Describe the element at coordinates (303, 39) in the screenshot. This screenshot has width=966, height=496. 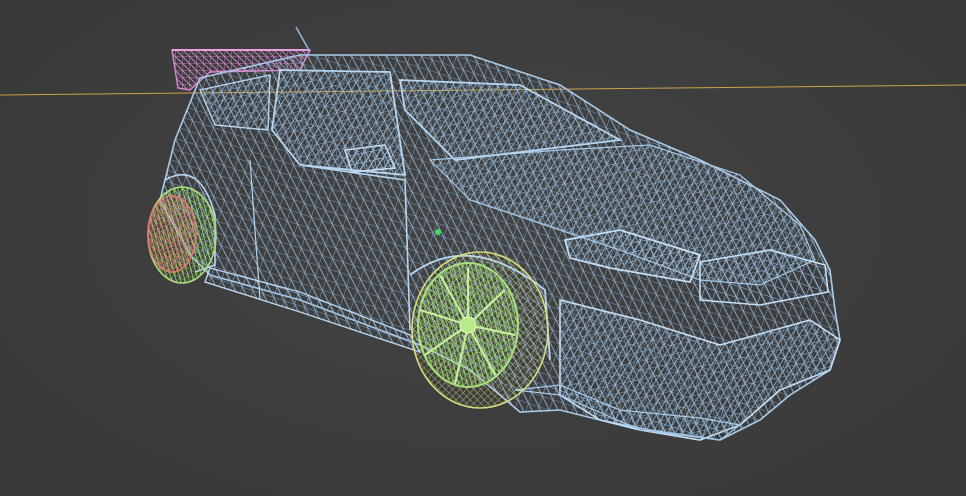
I see `antenna` at that location.